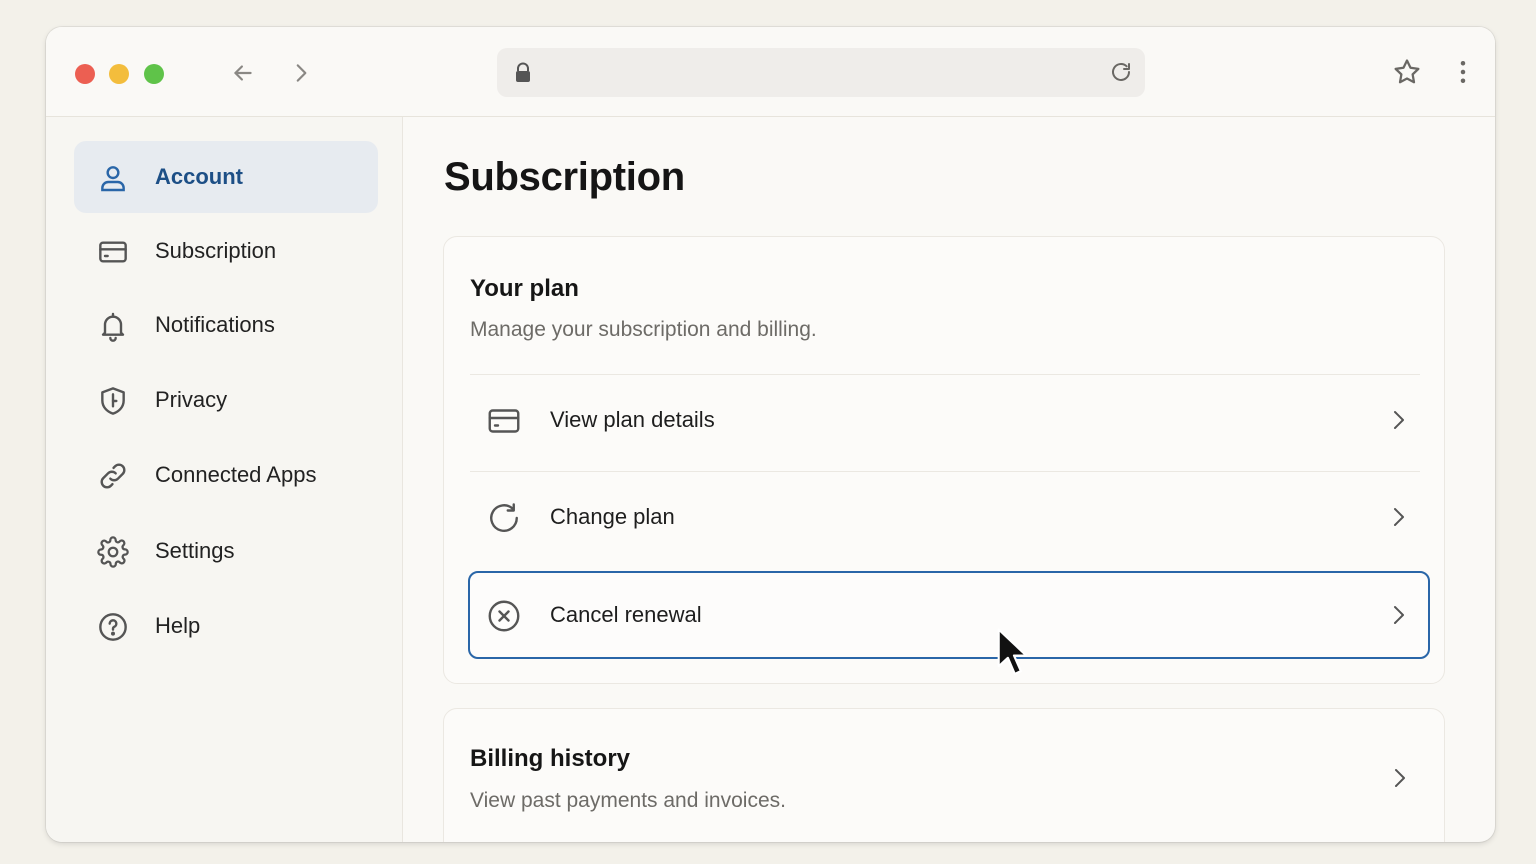 The height and width of the screenshot is (864, 1536). I want to click on browser-toolbar, so click(770, 72).